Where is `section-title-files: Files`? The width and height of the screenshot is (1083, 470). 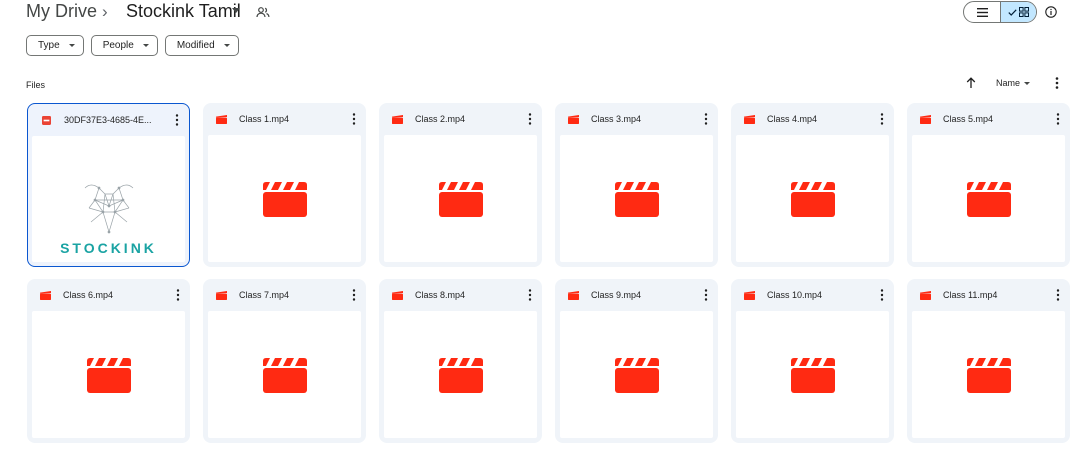 section-title-files: Files is located at coordinates (36, 85).